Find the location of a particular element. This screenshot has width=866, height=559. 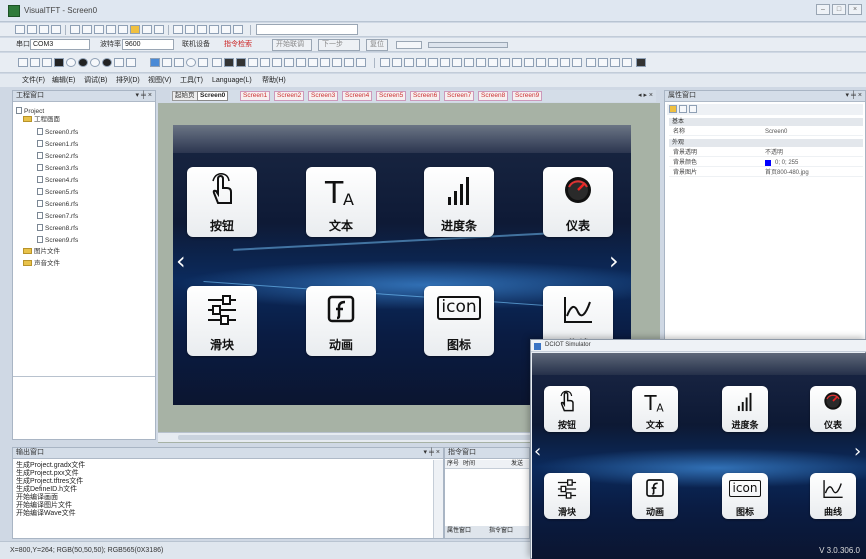

sim-tile-gauge: 仪表 is located at coordinates (833, 409).